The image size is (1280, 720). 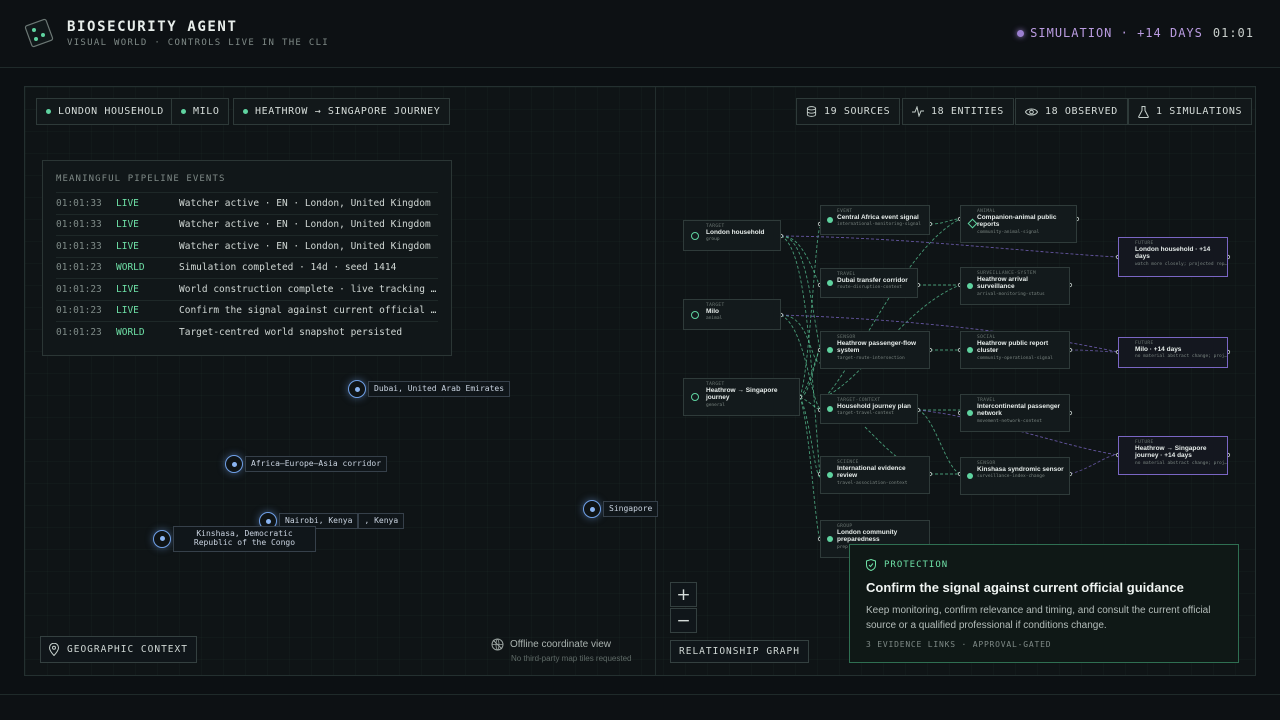 I want to click on simulation-clock: 01:01, so click(x=1233, y=33).